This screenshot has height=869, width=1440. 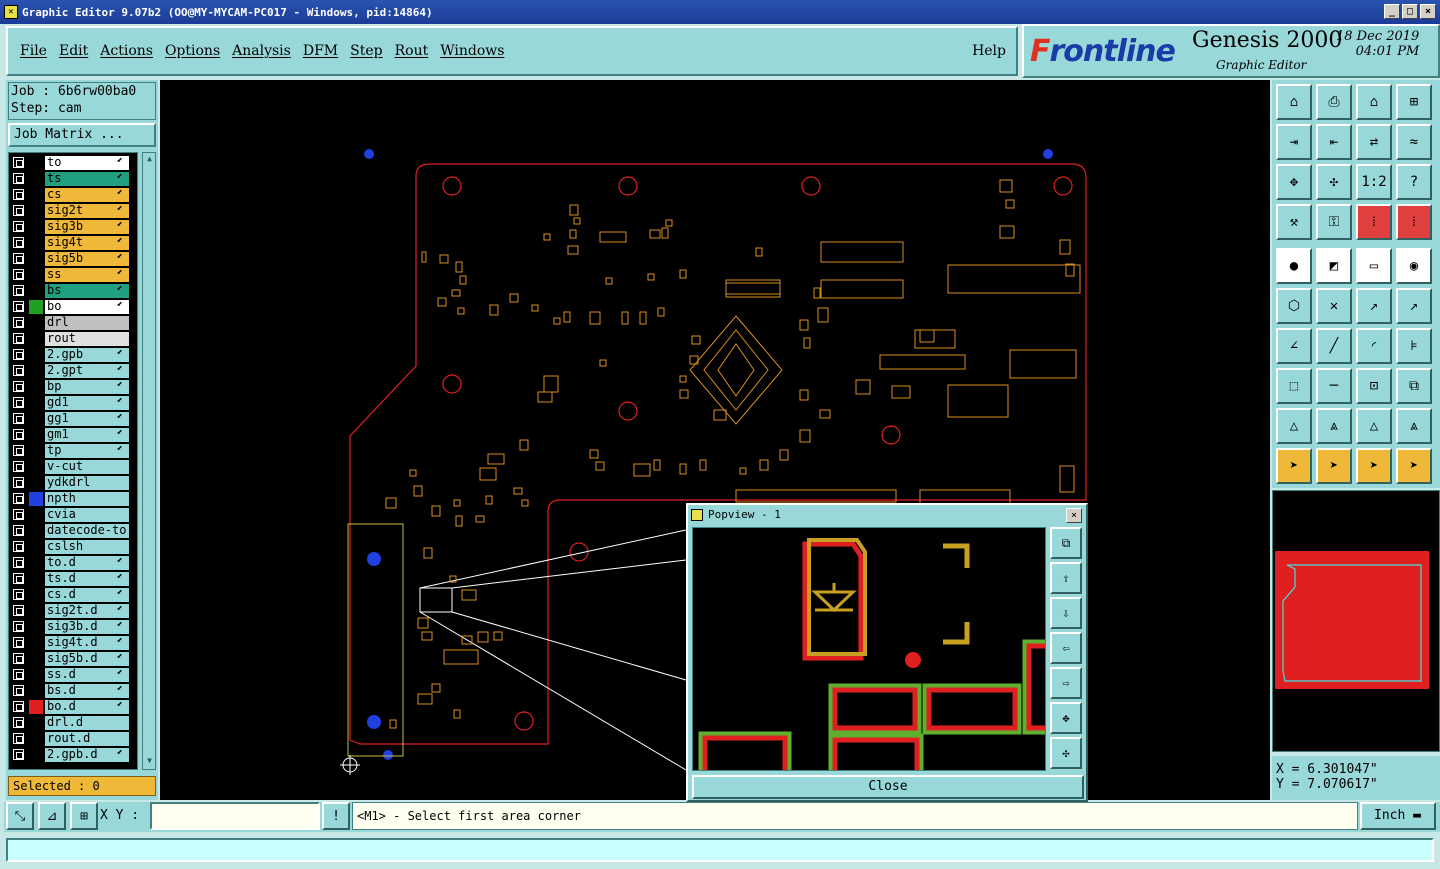 I want to click on layer-row: npth, so click(x=73, y=498).